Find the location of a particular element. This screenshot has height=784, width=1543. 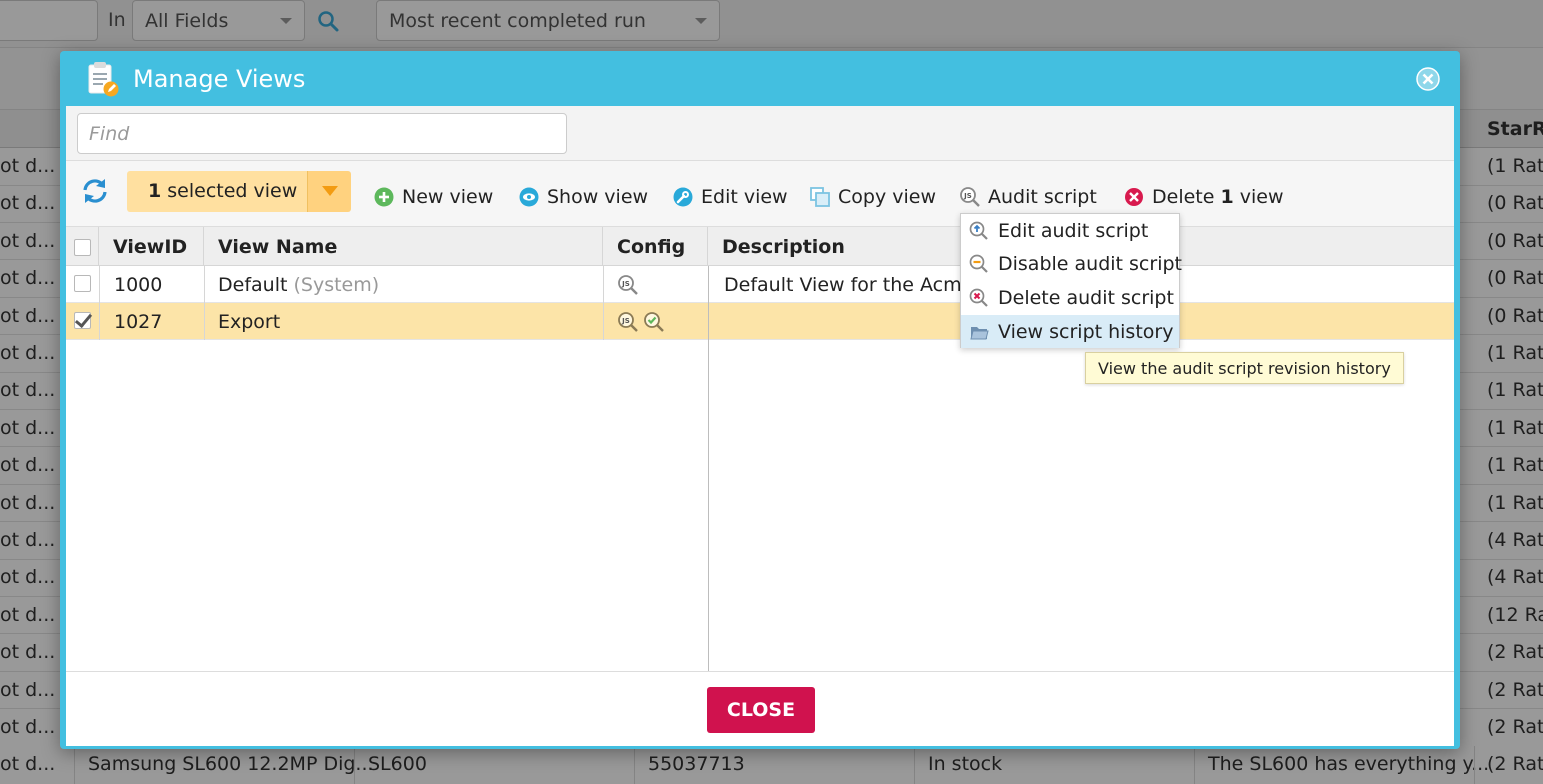

menu-item-edit-audit-script: Edit audit script is located at coordinates (1070, 230).